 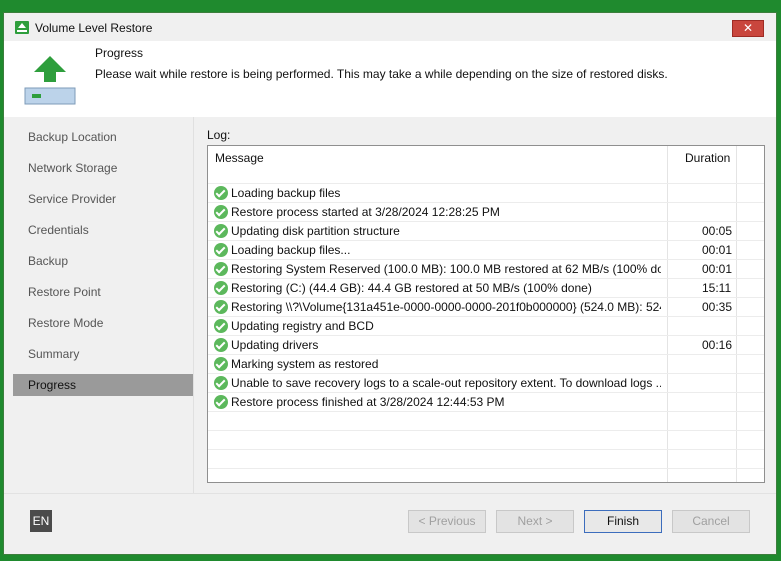 What do you see at coordinates (748, 28) in the screenshot?
I see `close-button: ✕` at bounding box center [748, 28].